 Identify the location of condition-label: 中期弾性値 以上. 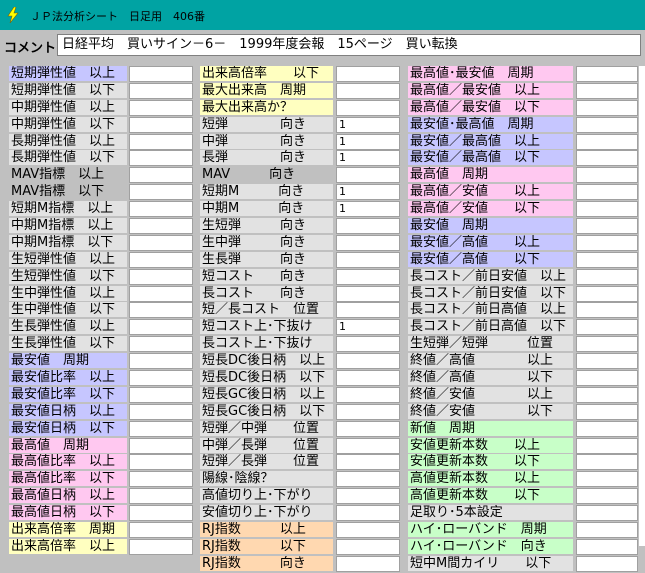
(68, 107).